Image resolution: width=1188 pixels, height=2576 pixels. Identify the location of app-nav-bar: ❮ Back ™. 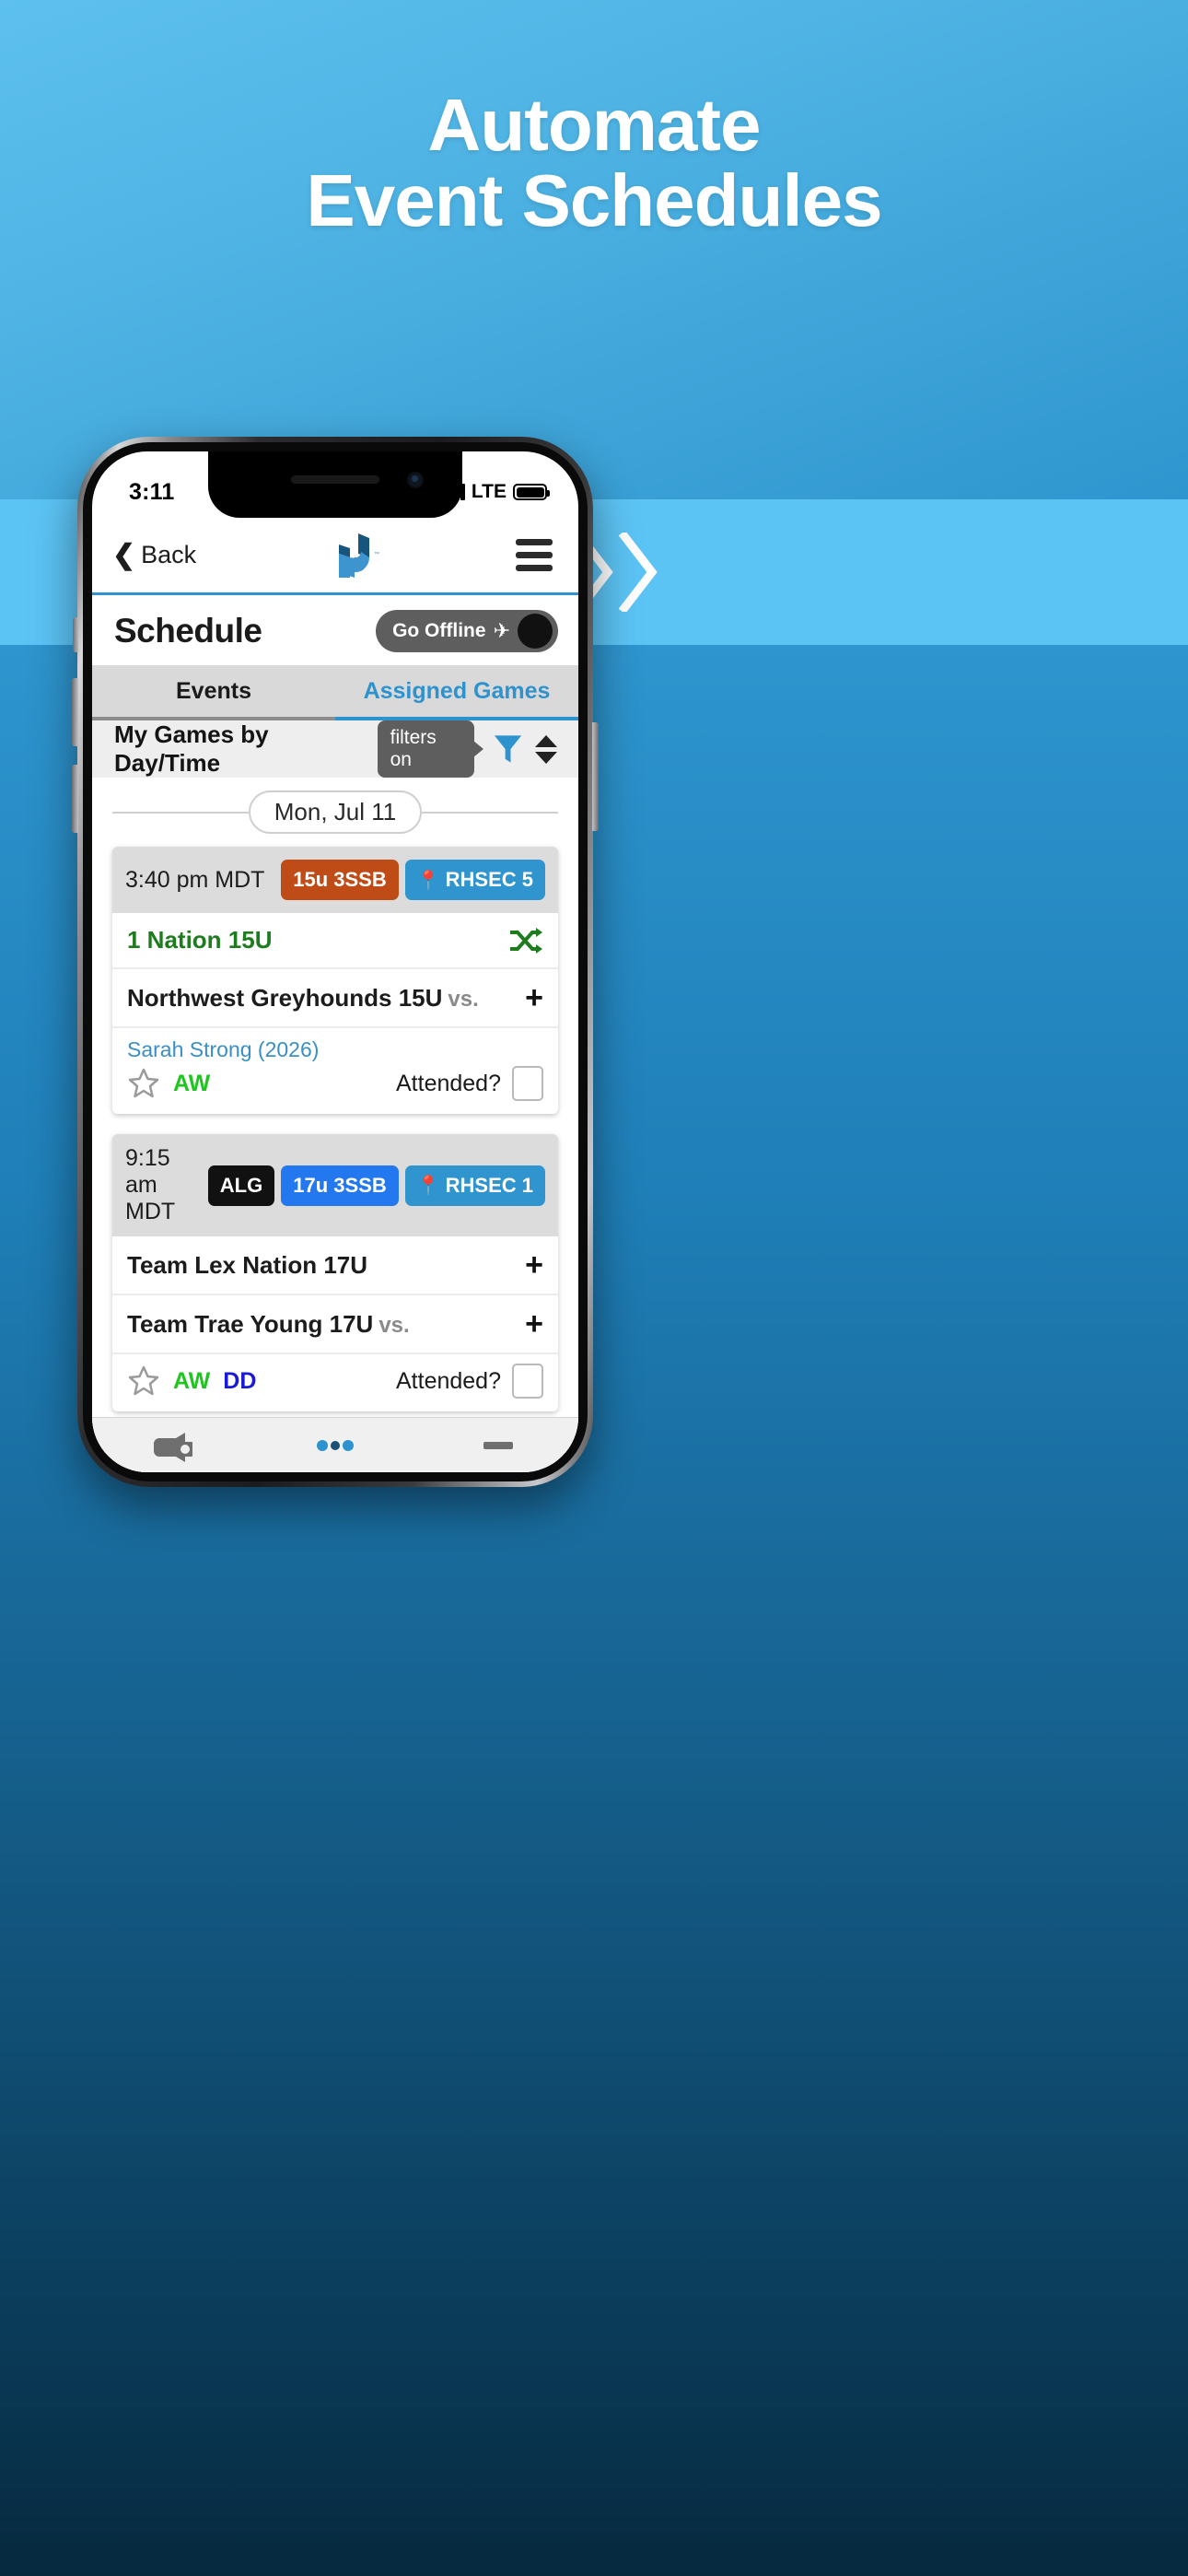
(335, 556).